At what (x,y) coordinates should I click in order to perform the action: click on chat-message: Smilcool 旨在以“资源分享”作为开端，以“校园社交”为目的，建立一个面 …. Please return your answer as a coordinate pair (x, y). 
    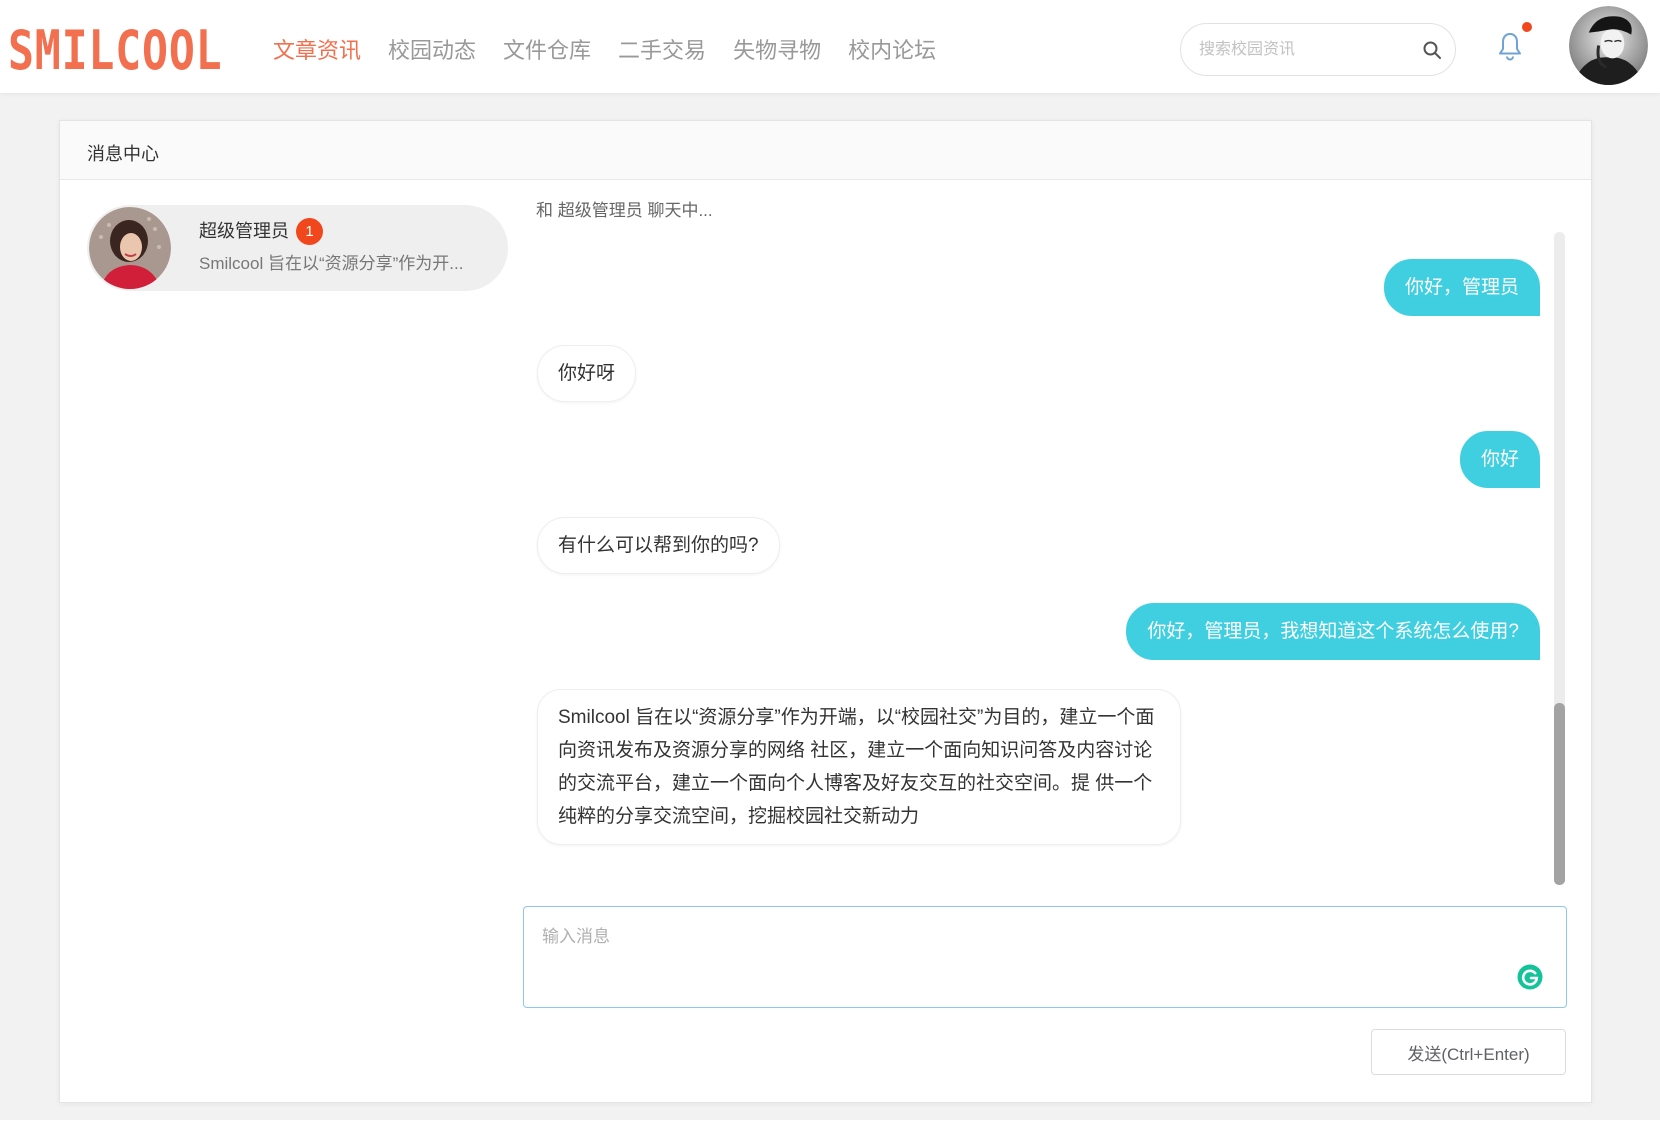
    Looking at the image, I should click on (1038, 767).